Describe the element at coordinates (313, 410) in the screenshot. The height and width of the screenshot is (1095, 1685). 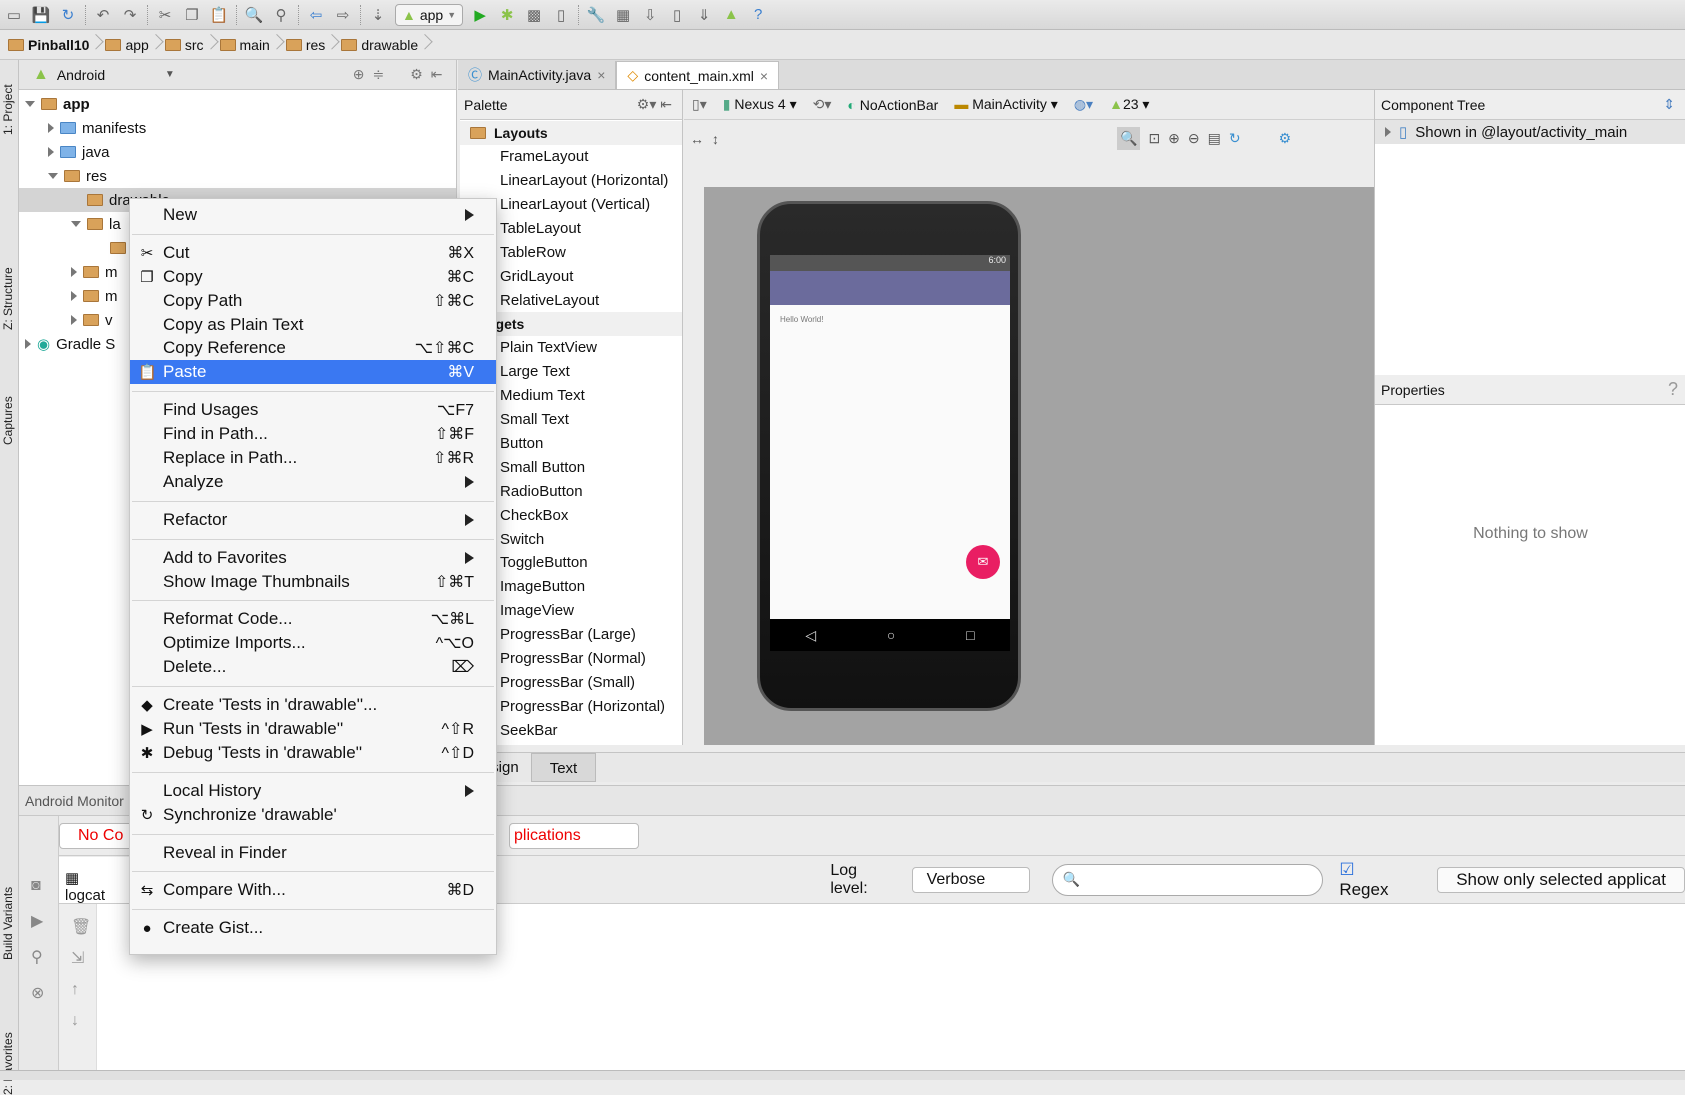
I see `menu-item-find-usages: Find Usages ⌥F7` at that location.